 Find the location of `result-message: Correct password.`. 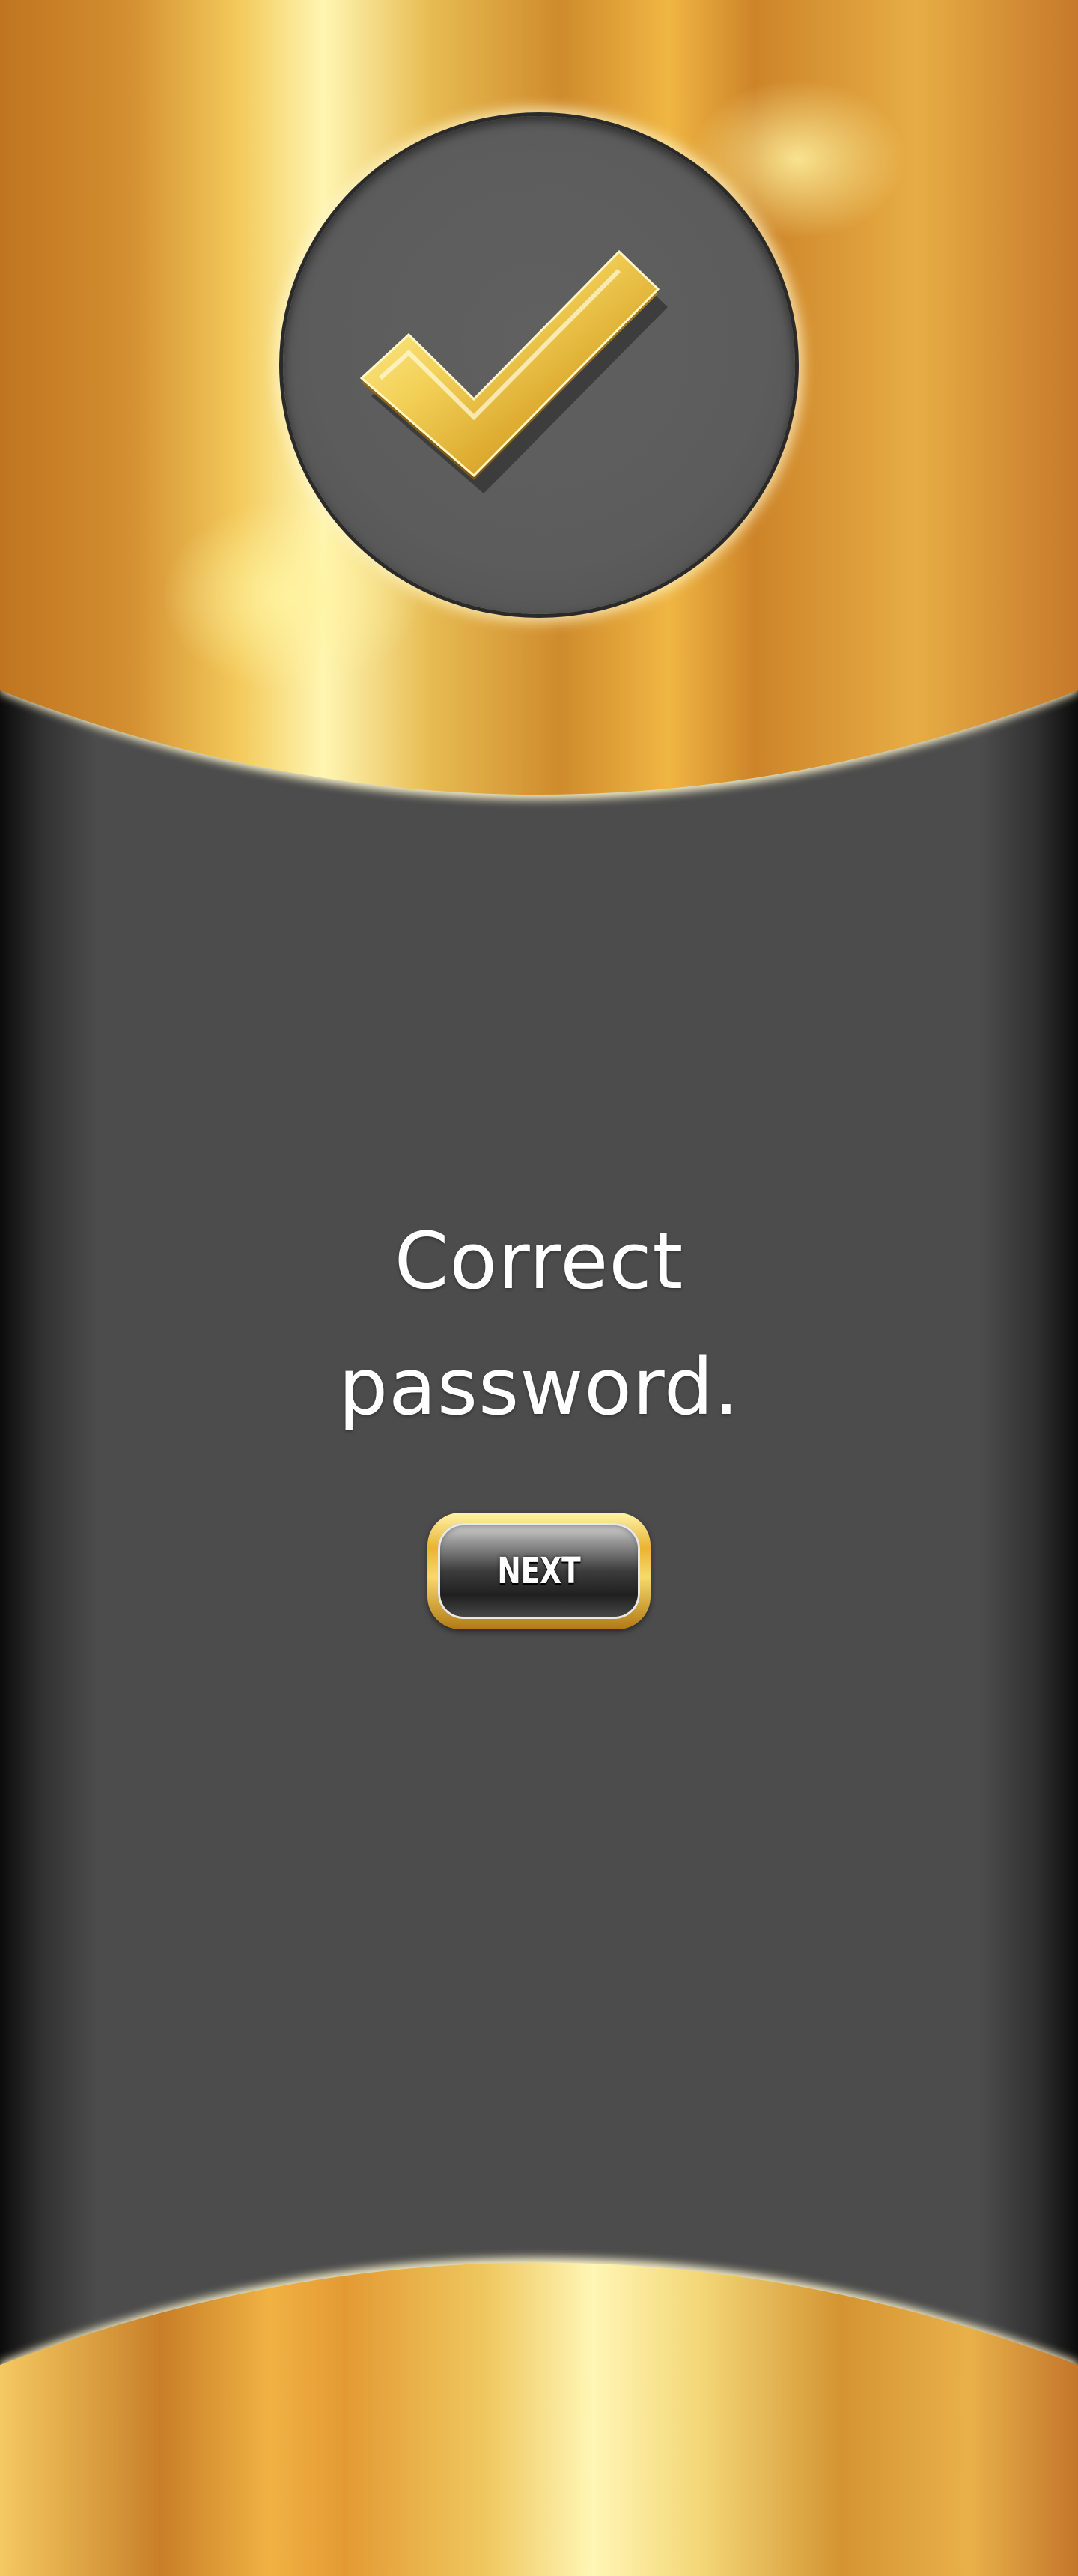

result-message: Correct password. is located at coordinates (539, 1324).